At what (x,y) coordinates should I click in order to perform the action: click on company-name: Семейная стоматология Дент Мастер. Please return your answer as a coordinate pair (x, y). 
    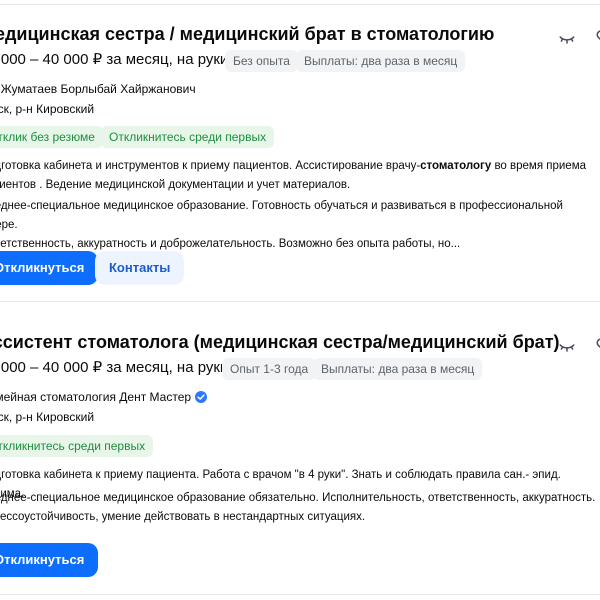
    Looking at the image, I should click on (96, 397).